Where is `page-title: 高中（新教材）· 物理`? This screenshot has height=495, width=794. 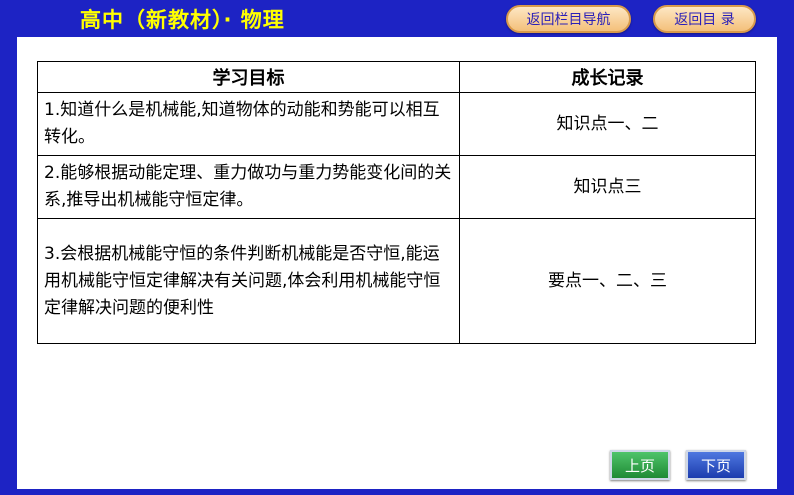 page-title: 高中（新教材）· 物理 is located at coordinates (182, 20).